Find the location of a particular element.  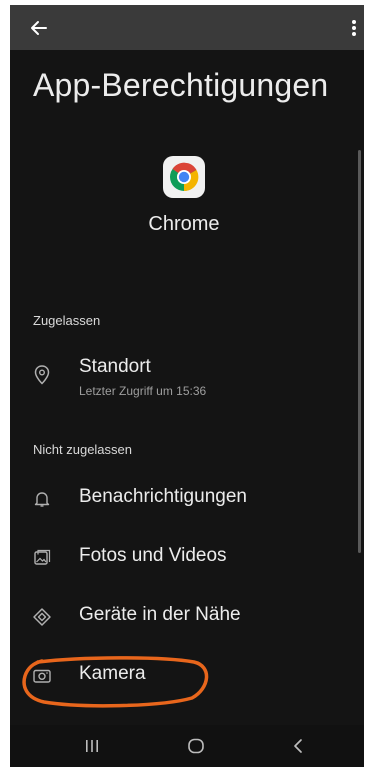

recents-icon is located at coordinates (92, 746).